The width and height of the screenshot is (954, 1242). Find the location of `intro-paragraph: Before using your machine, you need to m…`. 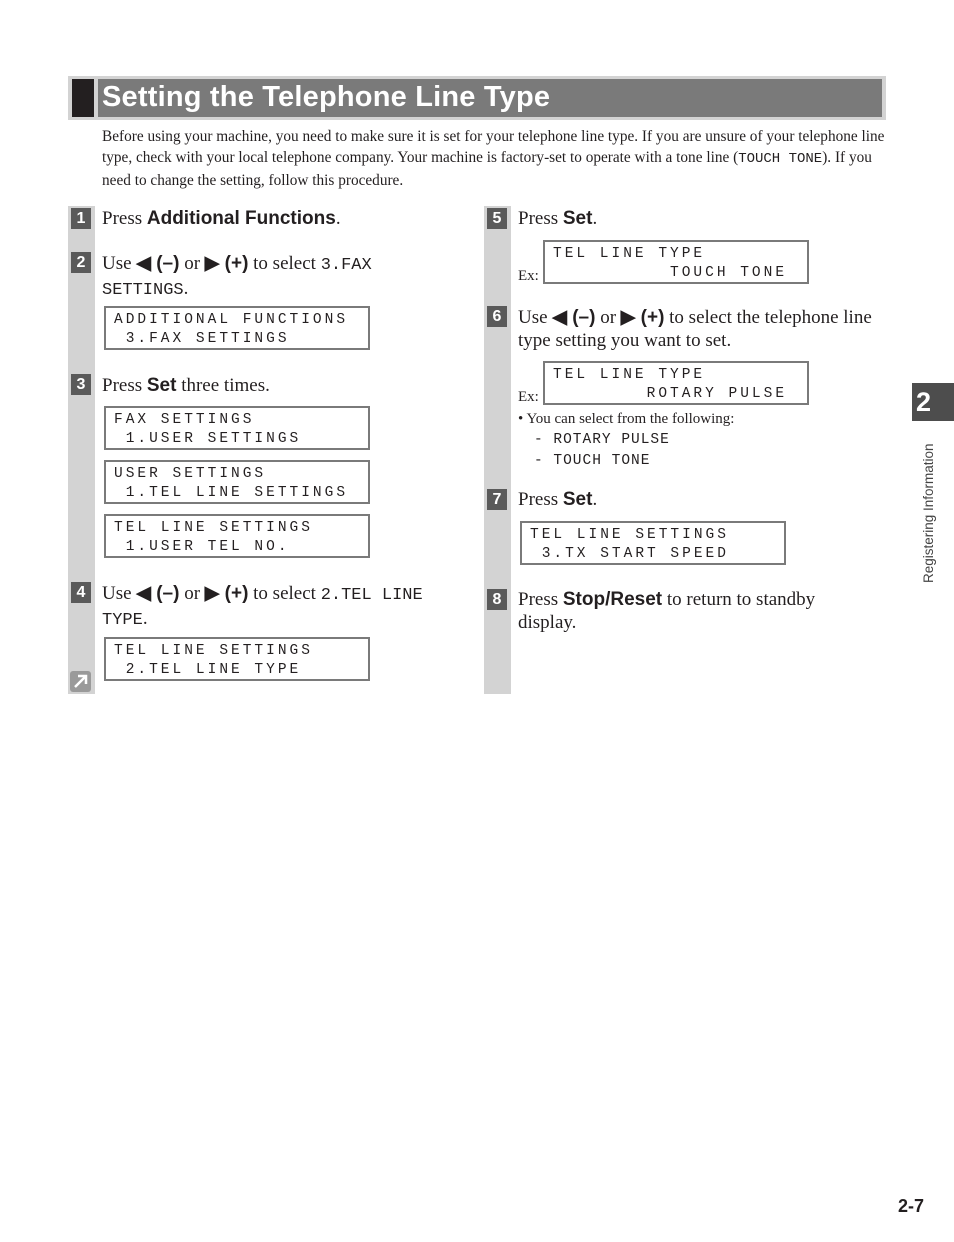

intro-paragraph: Before using your machine, you need to m… is located at coordinates (494, 158).